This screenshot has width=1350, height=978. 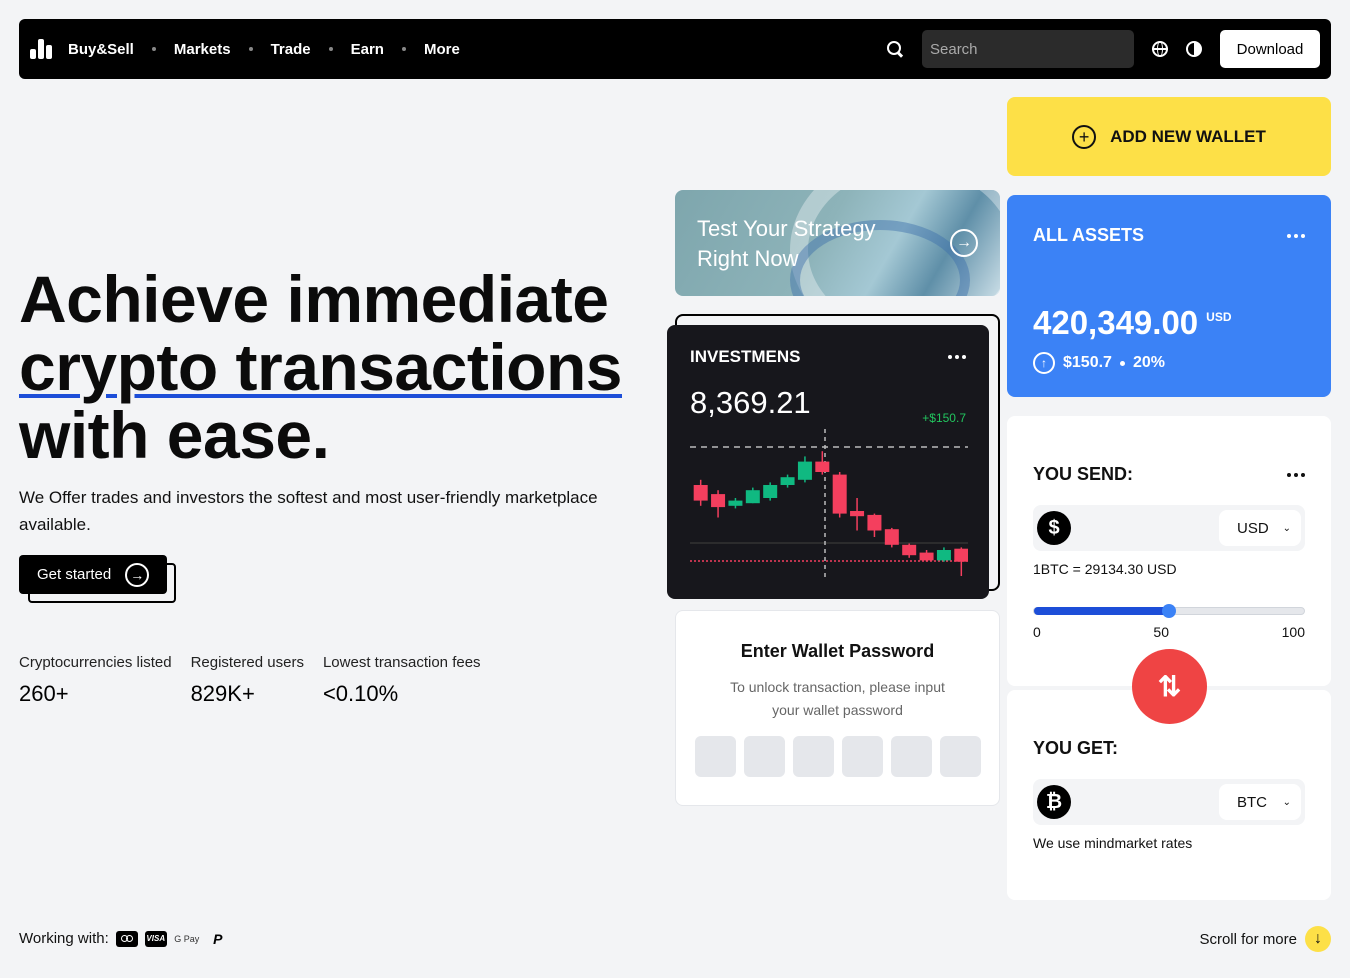 I want to click on arrow-up-icon: ↑, so click(x=1044, y=363).